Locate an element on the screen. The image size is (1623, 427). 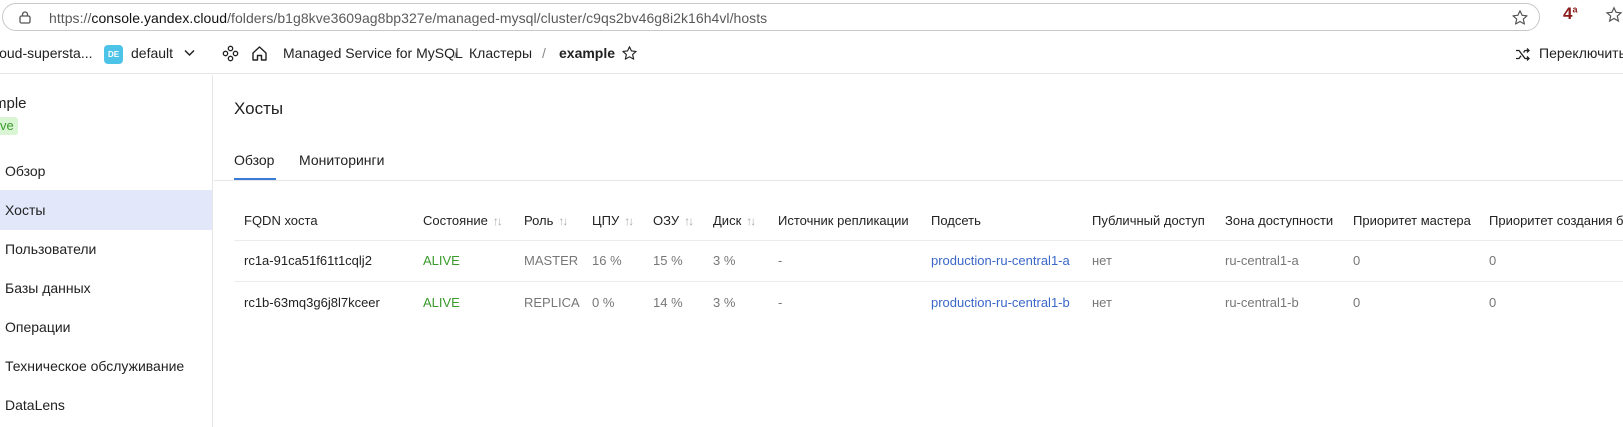
column-header-replication-source: Источник репликации is located at coordinates (843, 220).